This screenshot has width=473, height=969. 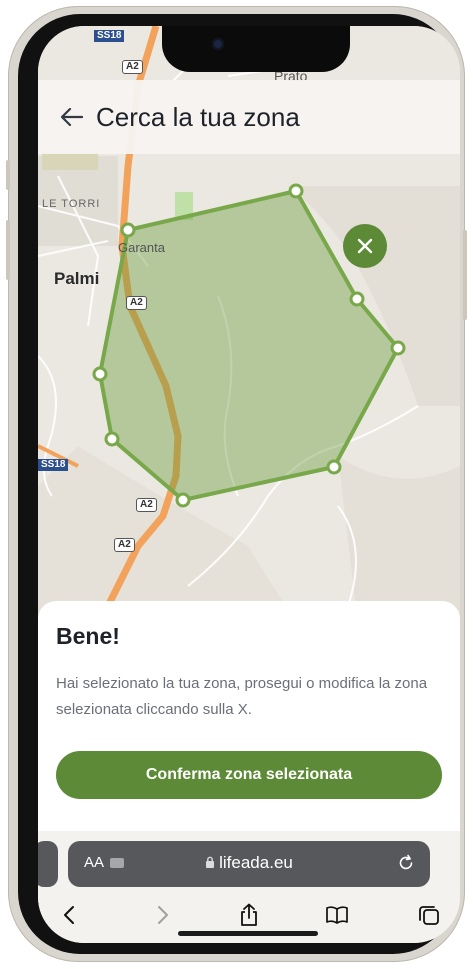 I want to click on home-indicator, so click(x=248, y=933).